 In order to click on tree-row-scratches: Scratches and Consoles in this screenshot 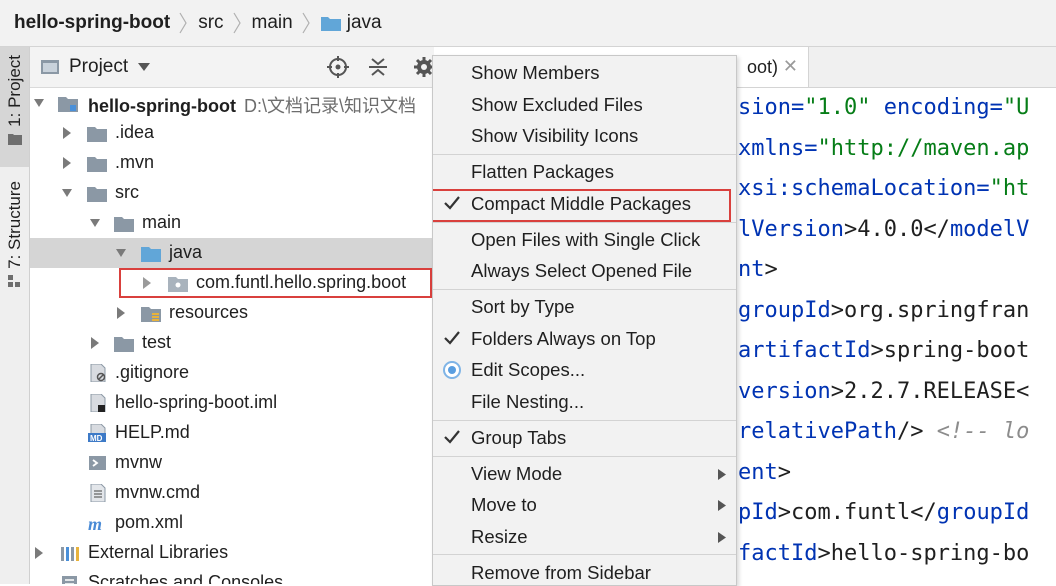, I will do `click(232, 576)`.